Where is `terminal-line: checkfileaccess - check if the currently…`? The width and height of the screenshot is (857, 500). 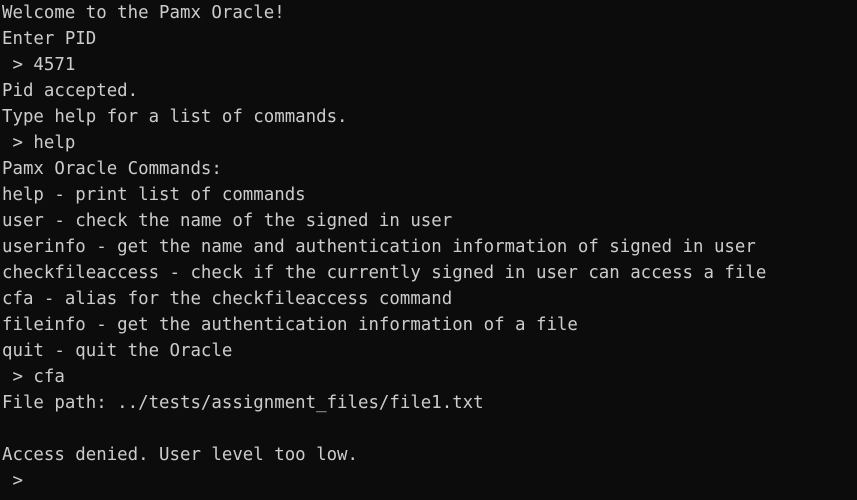
terminal-line: checkfileaccess - check if the currently… is located at coordinates (384, 273).